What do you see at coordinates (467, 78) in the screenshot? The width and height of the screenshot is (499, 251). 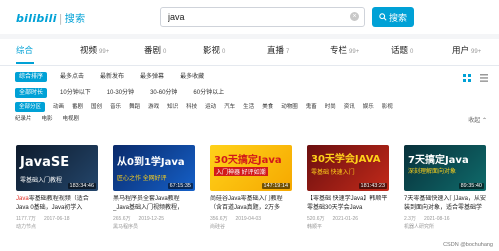 I see `grid-view-icon` at bounding box center [467, 78].